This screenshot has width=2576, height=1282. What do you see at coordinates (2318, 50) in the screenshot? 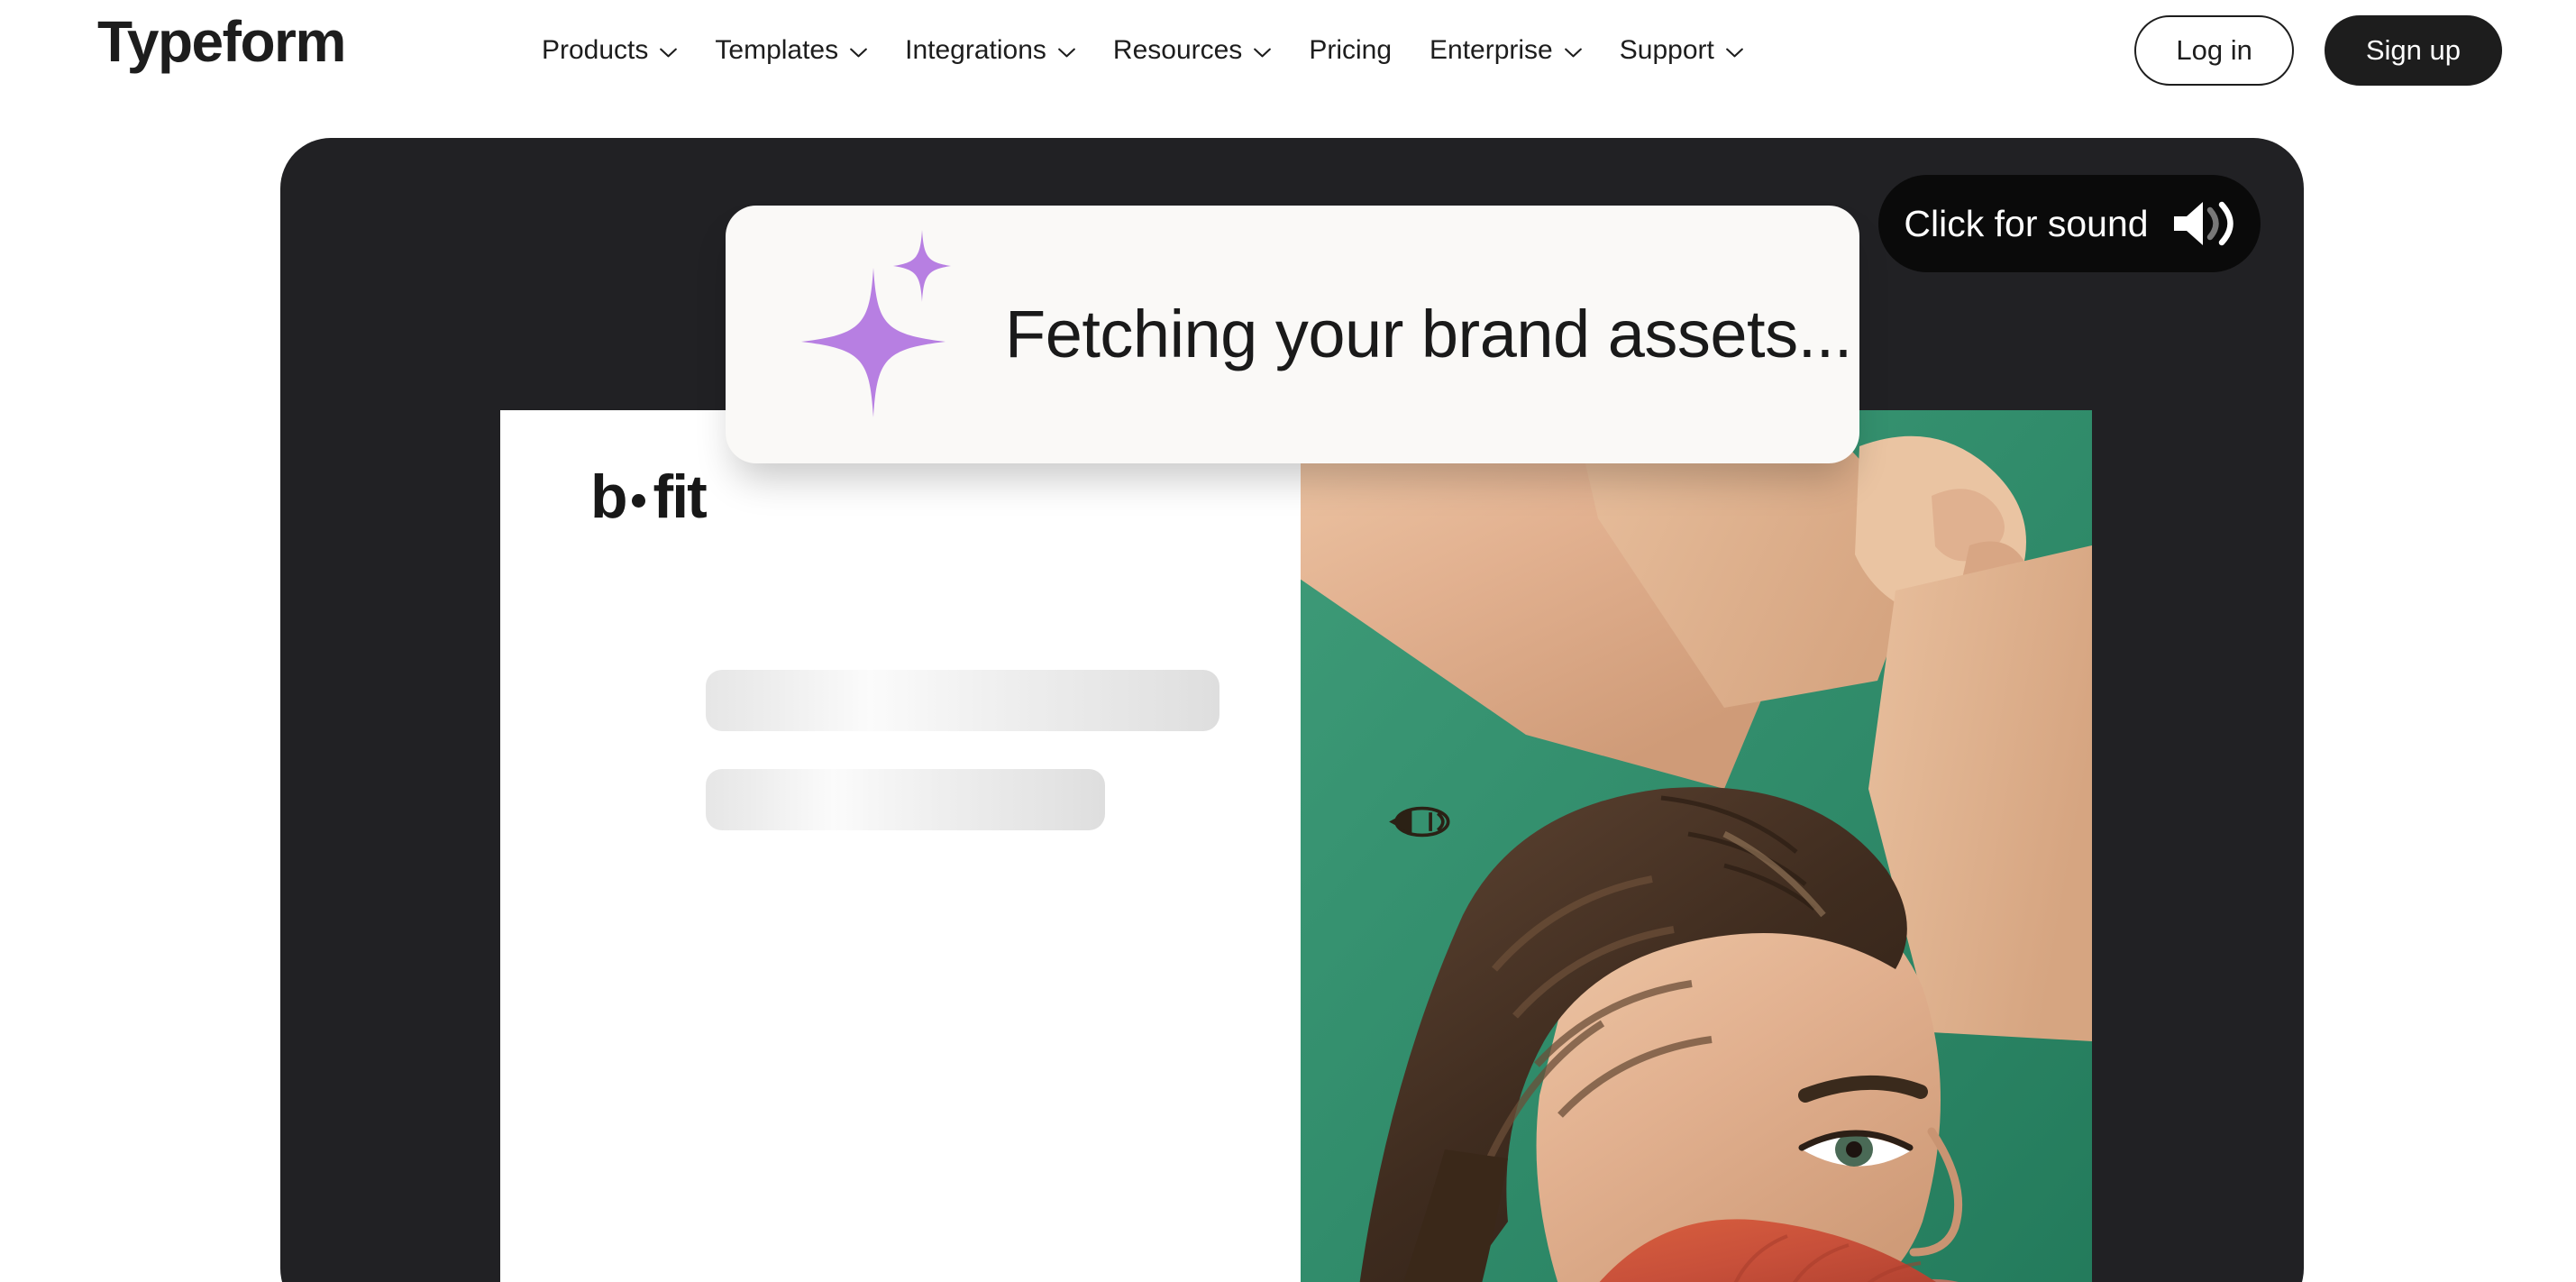
I see `auth-actions: Log in Sign up` at bounding box center [2318, 50].